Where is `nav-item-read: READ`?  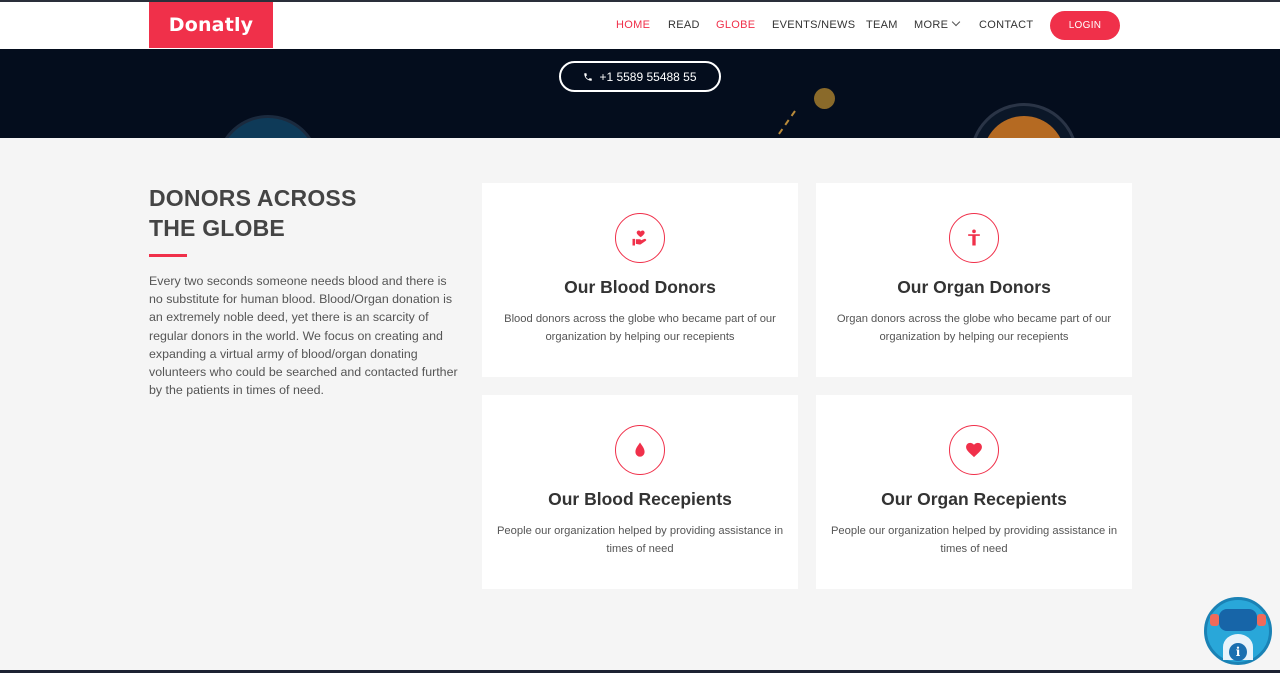
nav-item-read: READ is located at coordinates (684, 25).